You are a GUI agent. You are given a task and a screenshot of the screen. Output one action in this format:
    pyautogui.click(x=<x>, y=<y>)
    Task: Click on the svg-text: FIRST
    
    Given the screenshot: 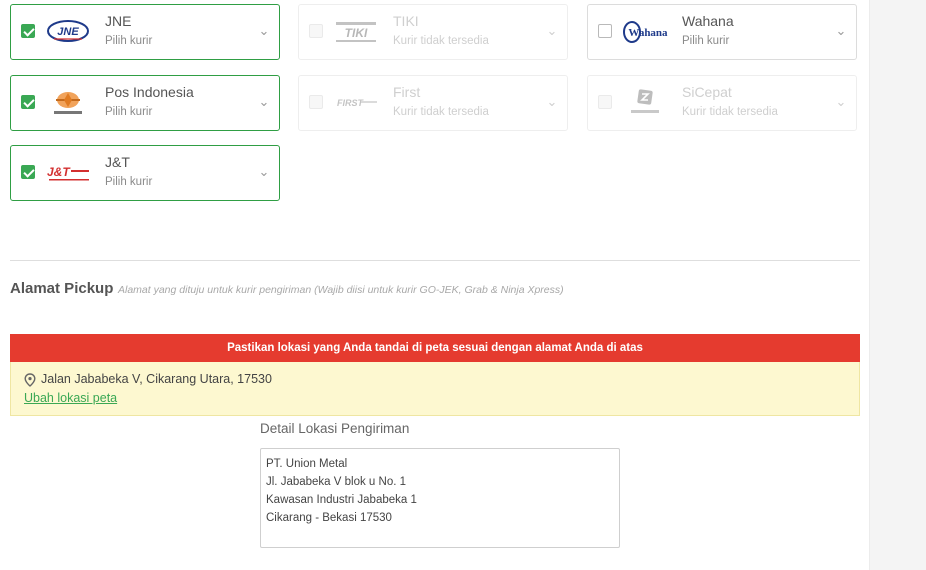 What is the action you would take?
    pyautogui.click(x=351, y=103)
    